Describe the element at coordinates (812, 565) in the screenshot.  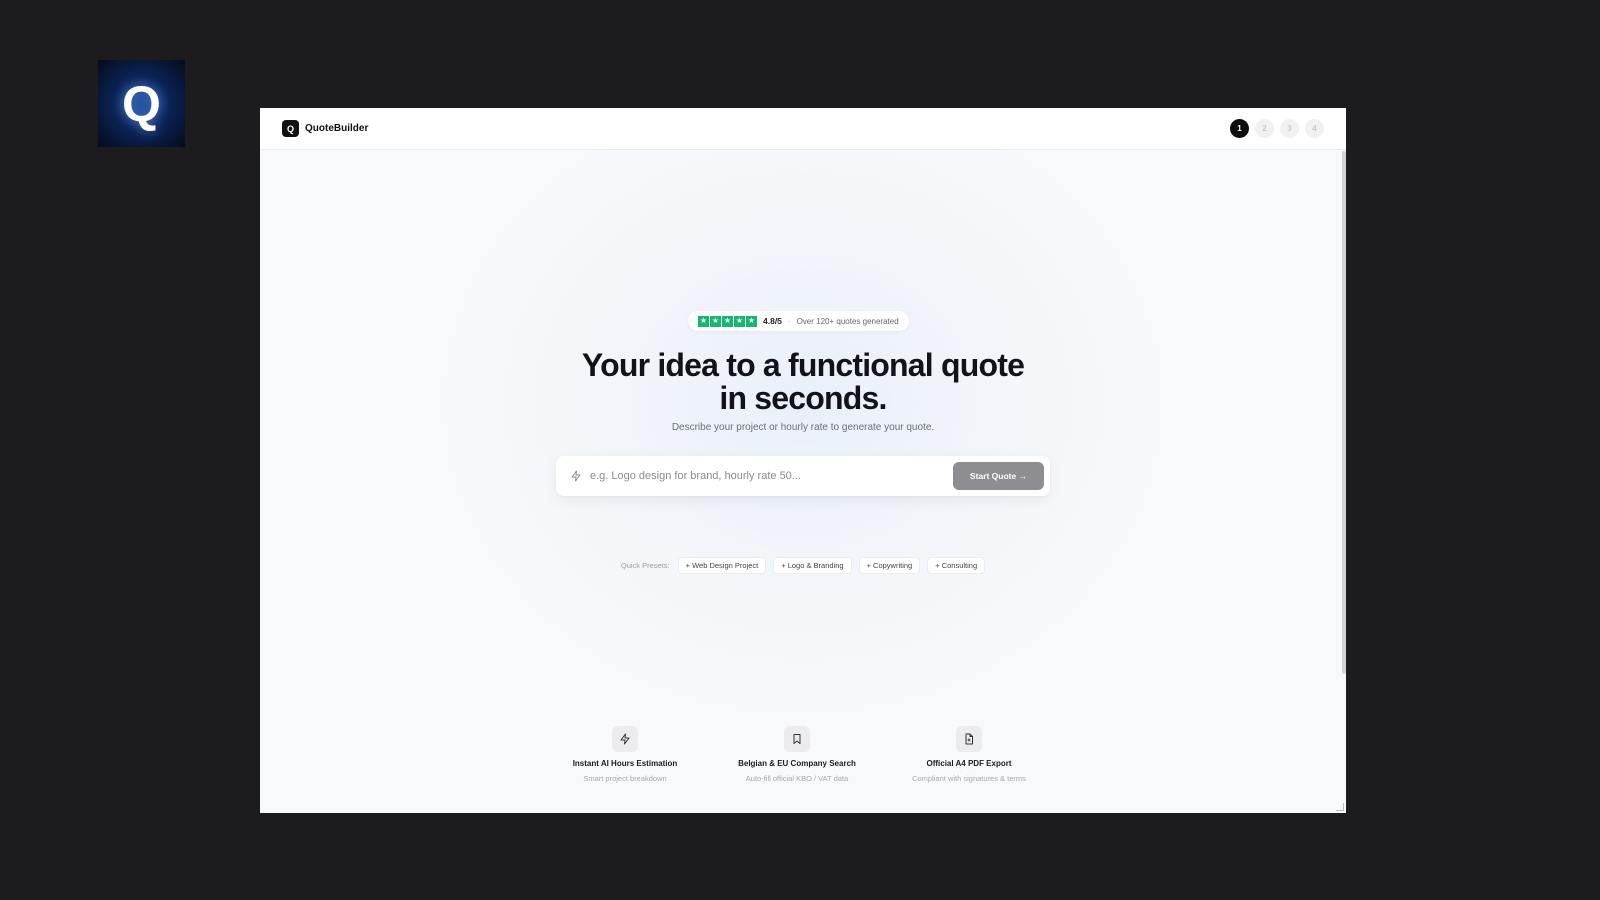
I see `preset-logo-branding: + Logo & Branding` at that location.